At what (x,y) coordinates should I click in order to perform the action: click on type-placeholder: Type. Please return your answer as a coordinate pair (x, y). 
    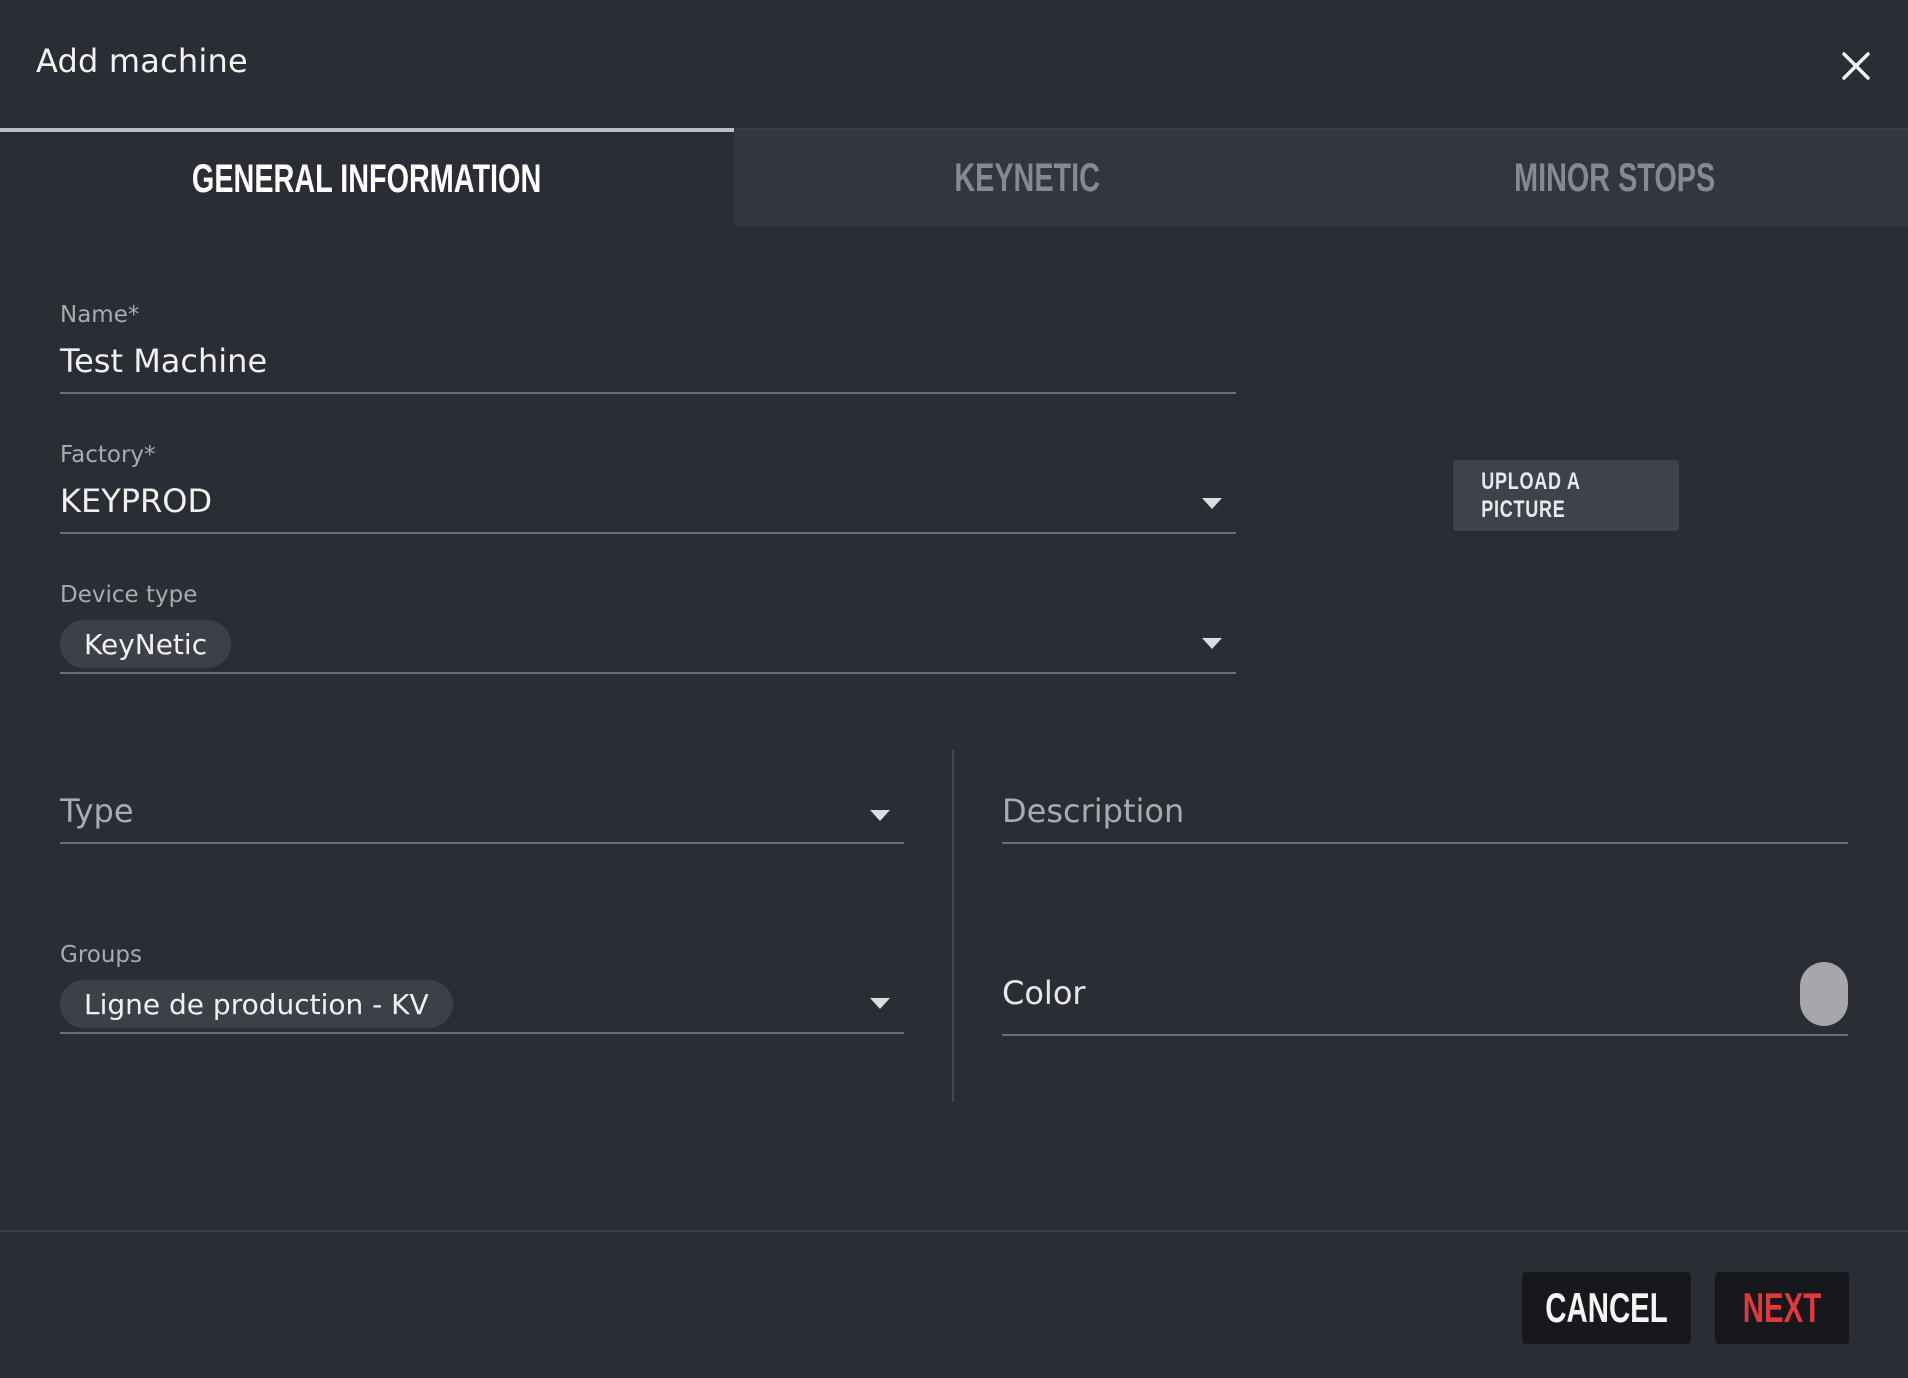
    Looking at the image, I should click on (97, 811).